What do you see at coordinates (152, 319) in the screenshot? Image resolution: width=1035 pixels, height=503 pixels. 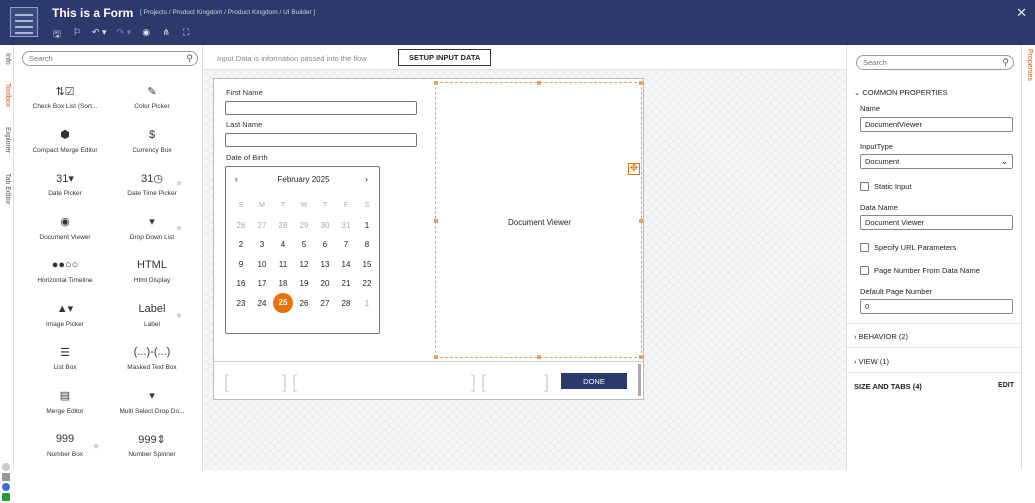 I see `toolbox-item: Label Label` at bounding box center [152, 319].